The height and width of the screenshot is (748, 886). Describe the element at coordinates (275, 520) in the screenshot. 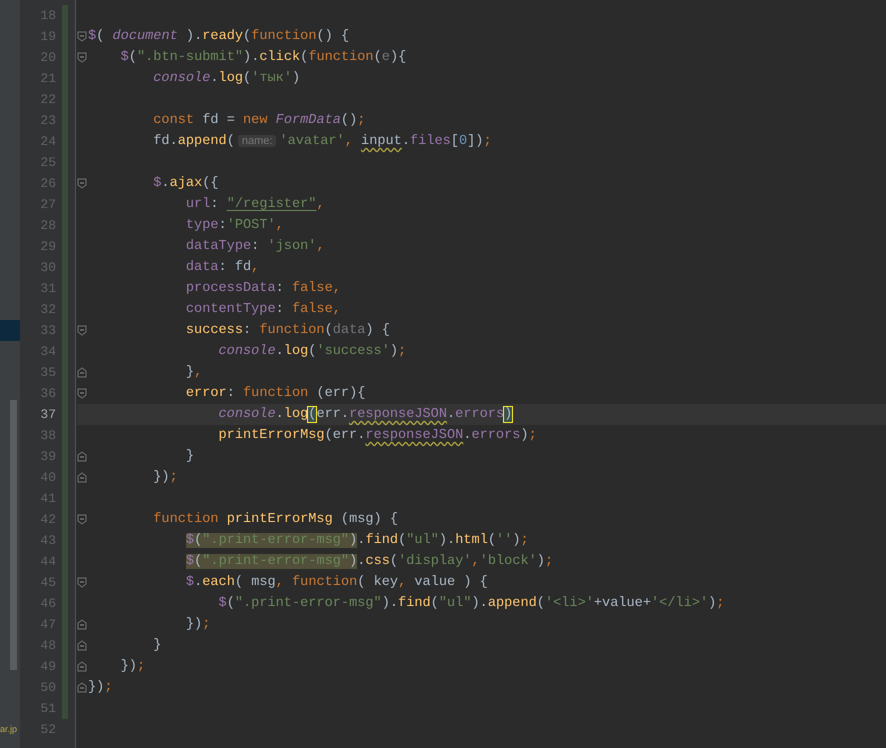

I see `code-line: function printErrorMsg (msg) {` at that location.